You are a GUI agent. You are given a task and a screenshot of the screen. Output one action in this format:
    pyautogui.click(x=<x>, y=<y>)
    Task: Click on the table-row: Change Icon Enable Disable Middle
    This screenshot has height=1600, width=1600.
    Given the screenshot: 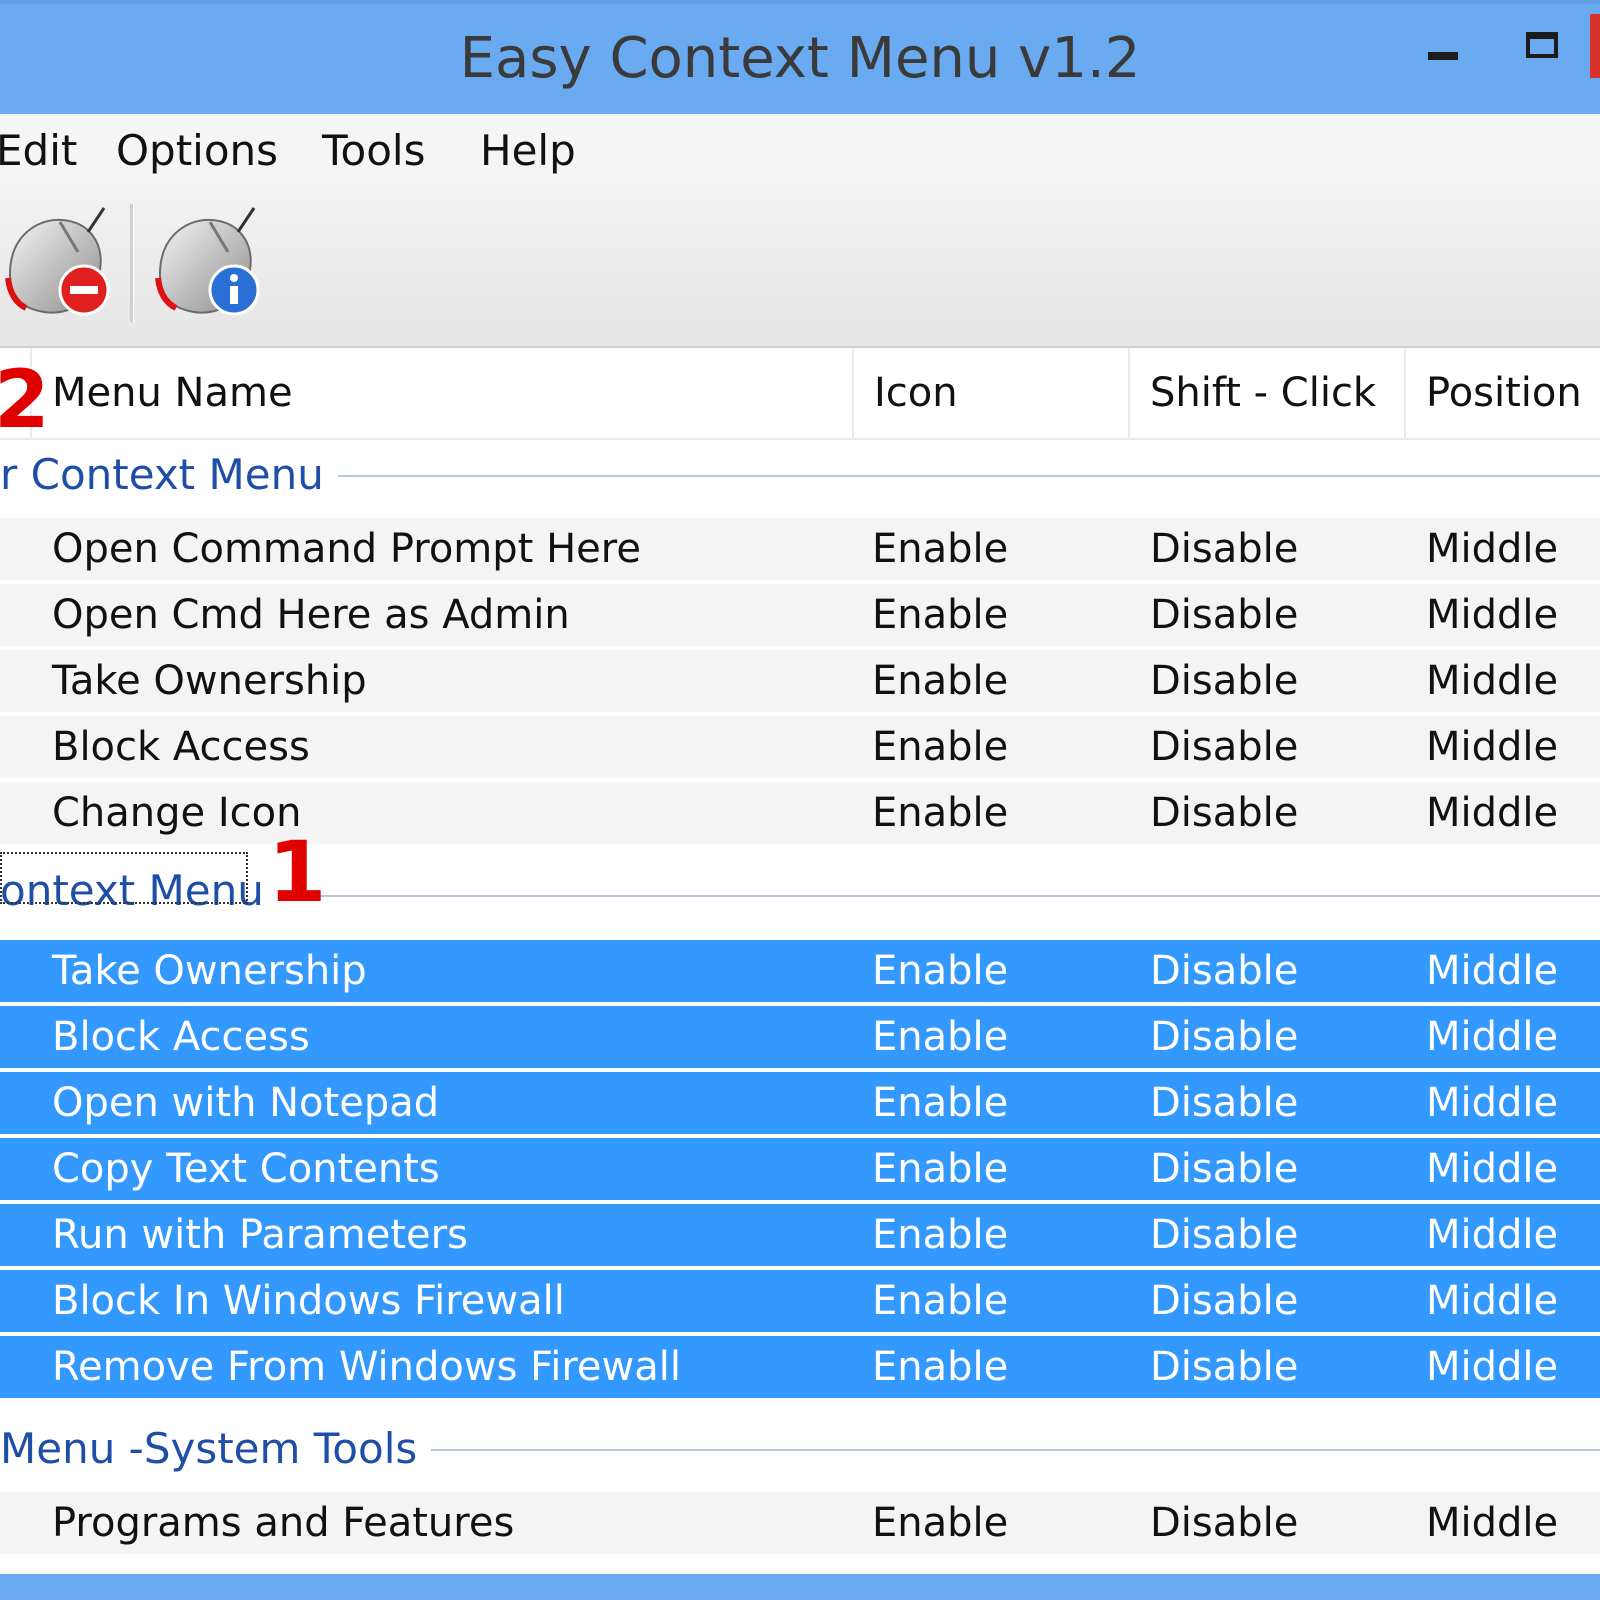 What is the action you would take?
    pyautogui.click(x=800, y=813)
    